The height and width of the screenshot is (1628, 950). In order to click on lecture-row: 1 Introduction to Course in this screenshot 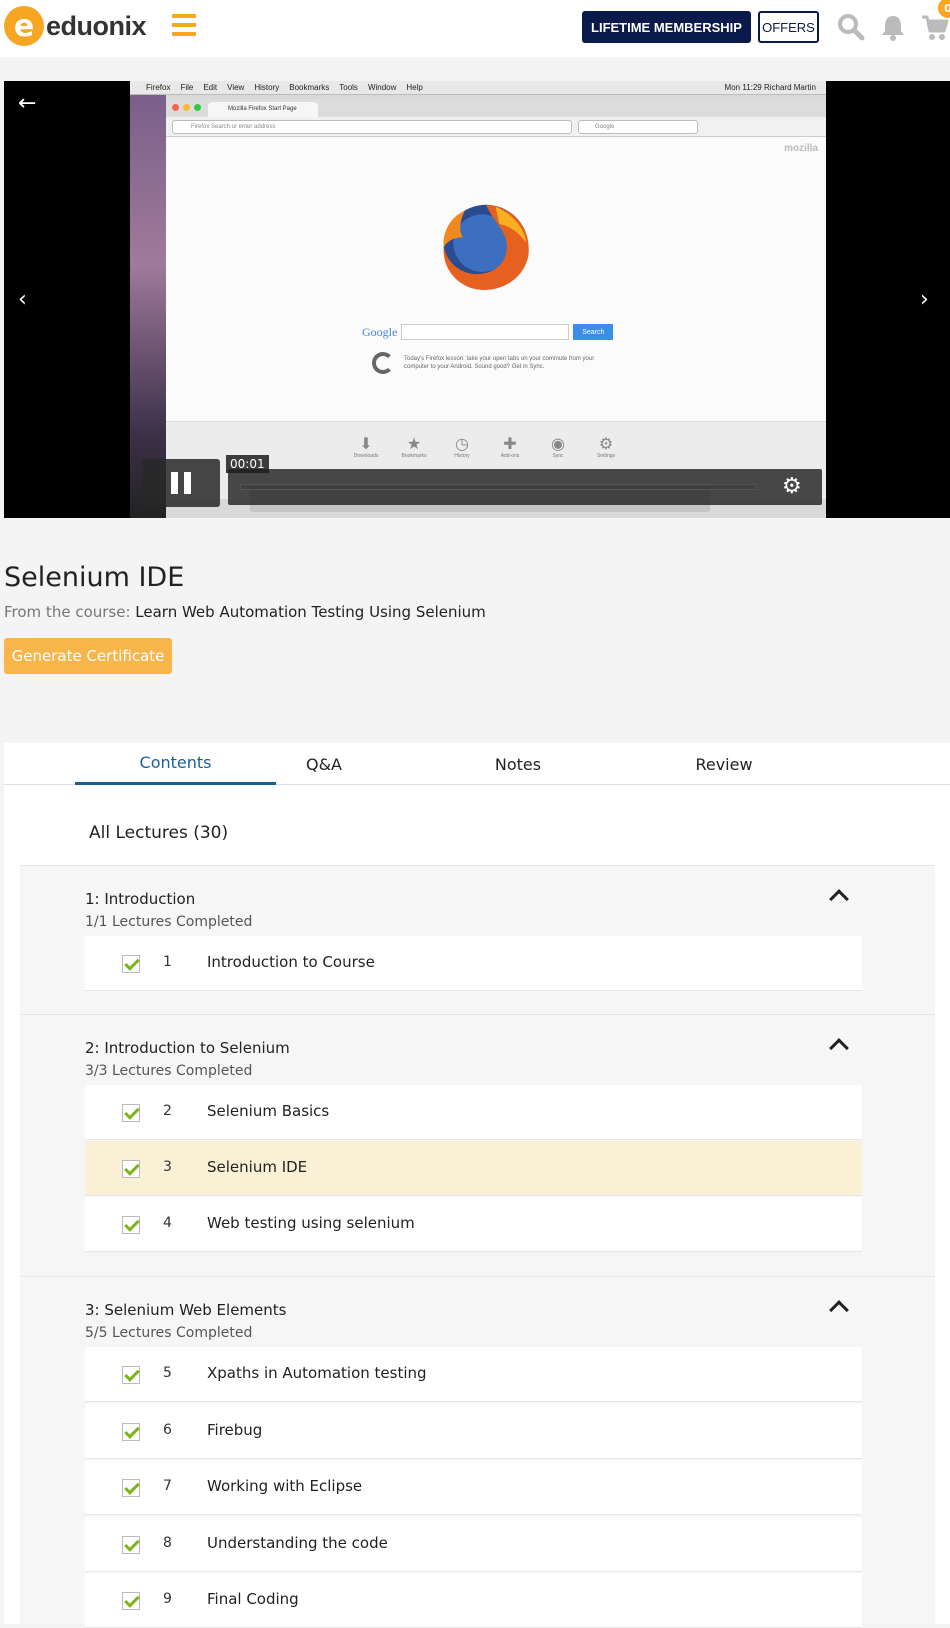, I will do `click(473, 963)`.